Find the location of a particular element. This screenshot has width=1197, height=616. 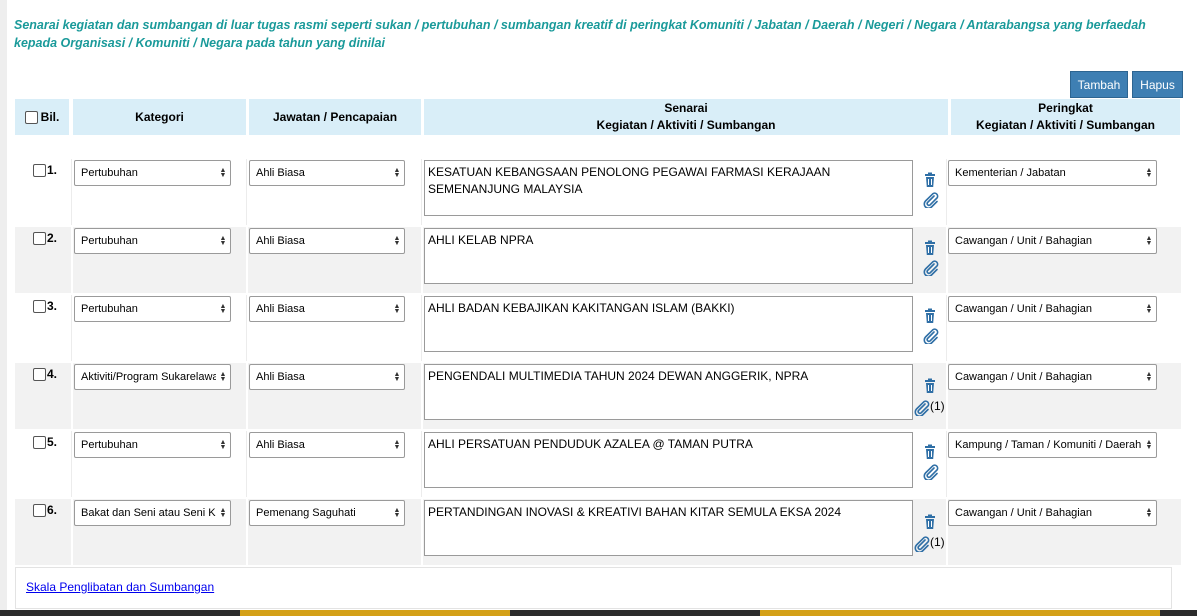

kategori-select: Aktiviti/Program Sukarelawan ▲ ▼ is located at coordinates (152, 377).